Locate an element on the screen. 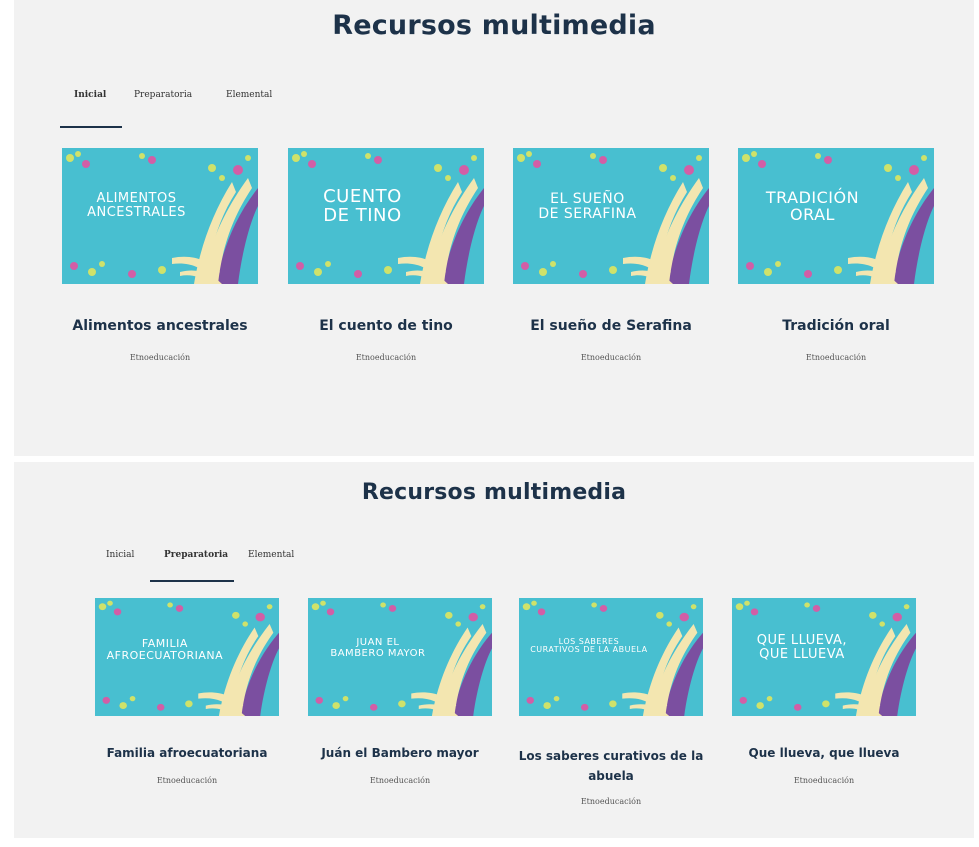 This screenshot has height=847, width=979. thumbnail-caption: JUAN EL BAMBERO MAYOR is located at coordinates (378, 648).